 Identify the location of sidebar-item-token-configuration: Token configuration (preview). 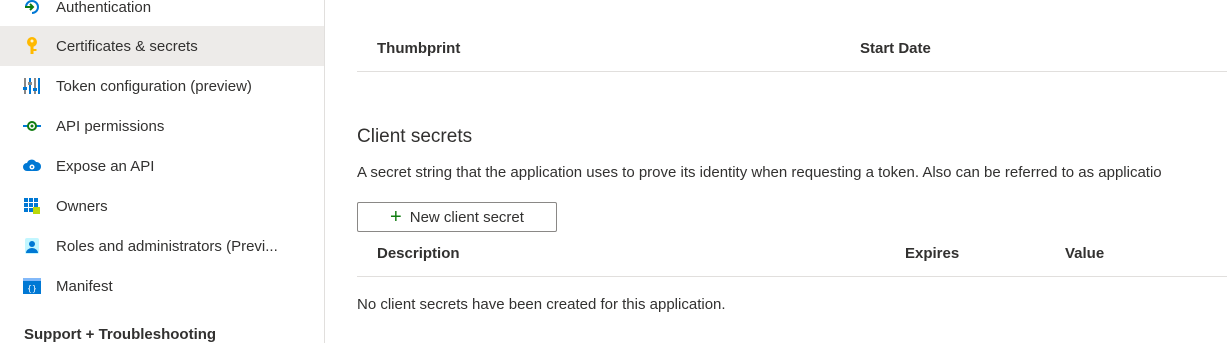
(162, 86).